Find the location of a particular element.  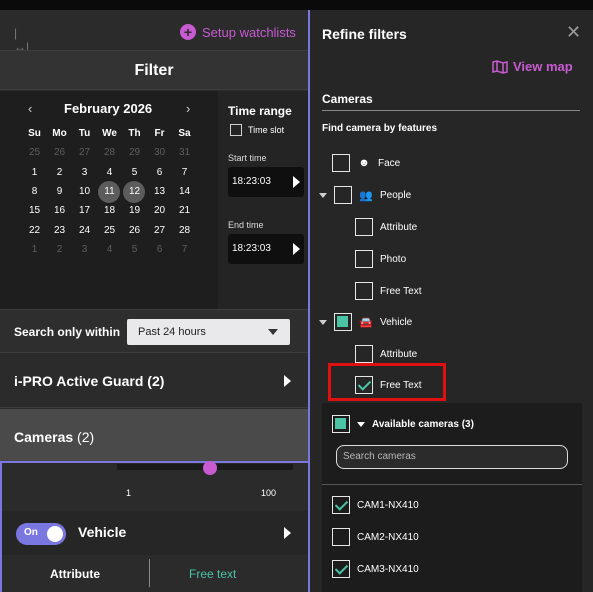

previous-month-button: ‹ is located at coordinates (30, 108).